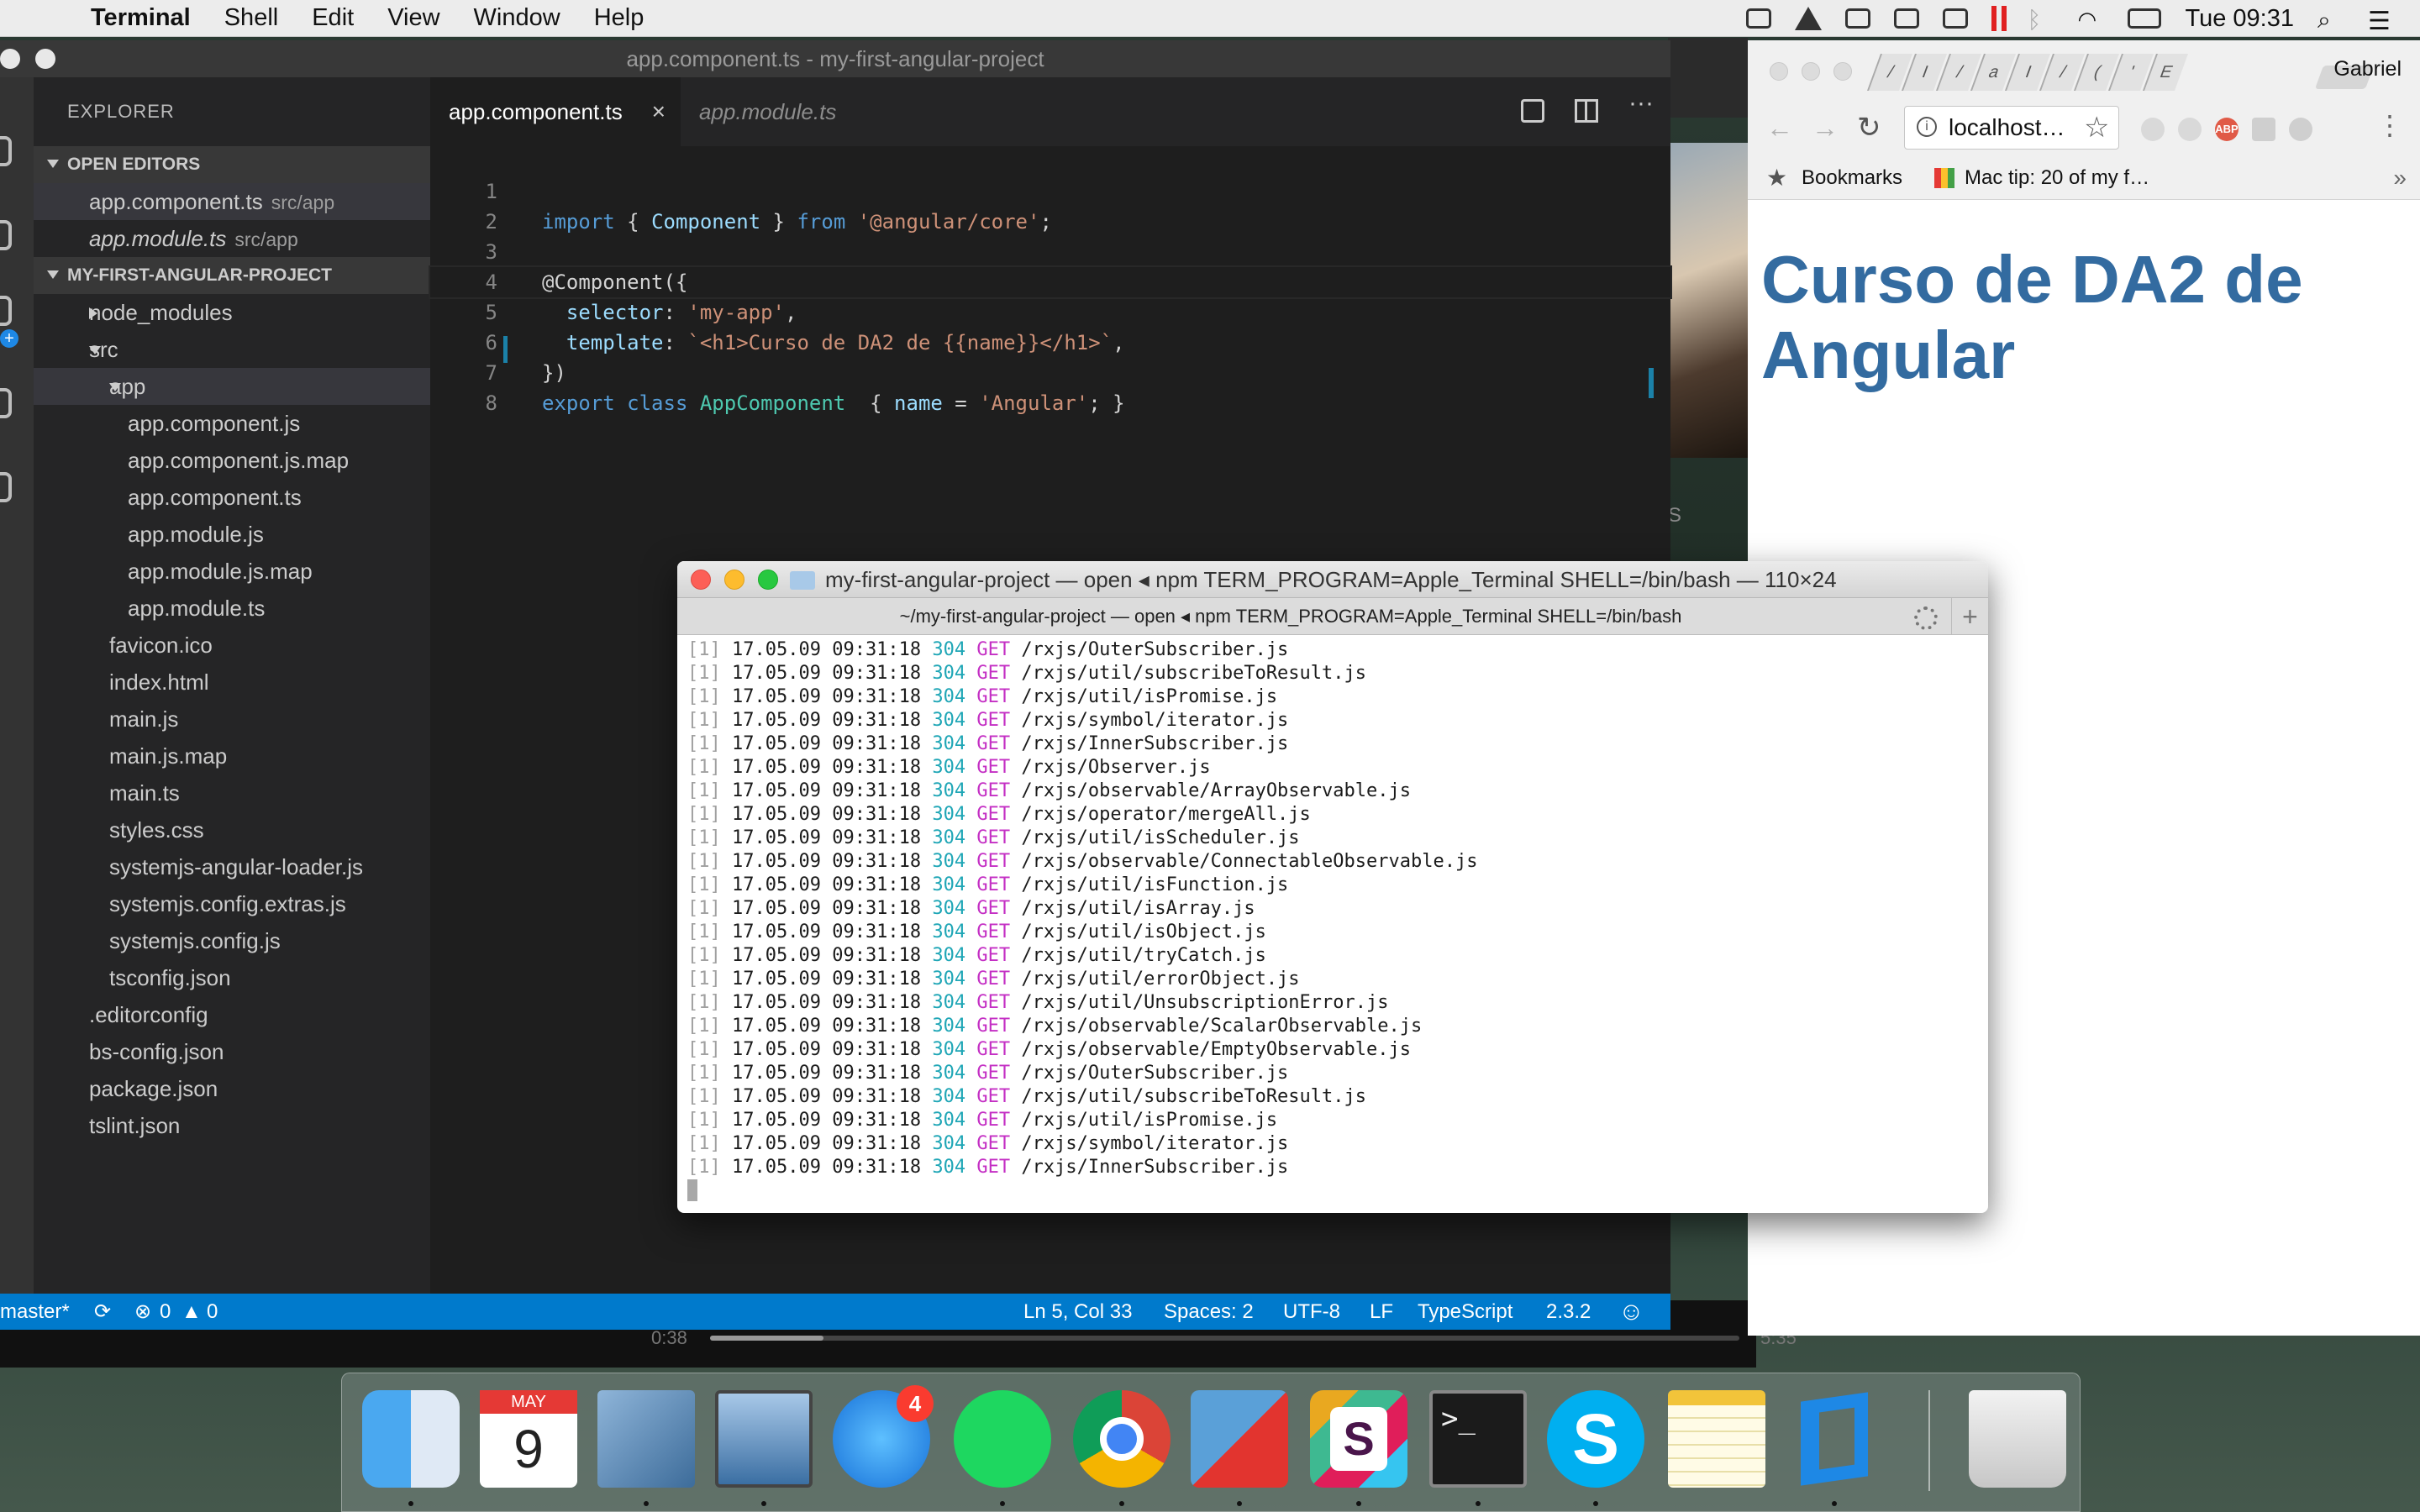 Image resolution: width=2420 pixels, height=1512 pixels. Describe the element at coordinates (232, 349) in the screenshot. I see `folder-src: src` at that location.